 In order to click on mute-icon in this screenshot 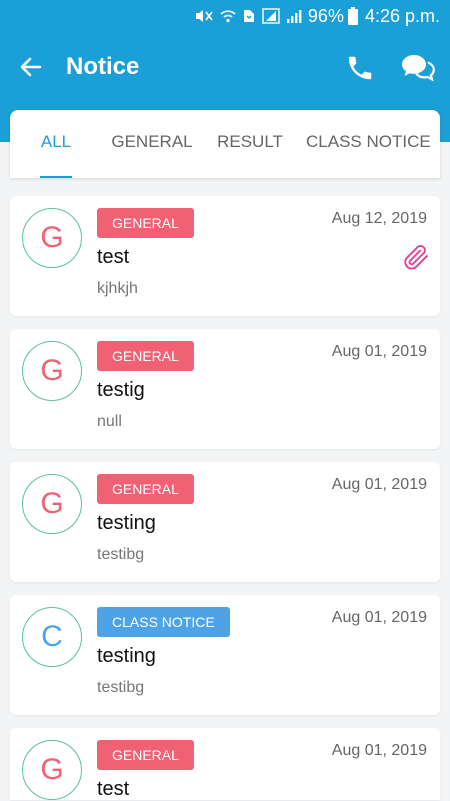, I will do `click(204, 16)`.